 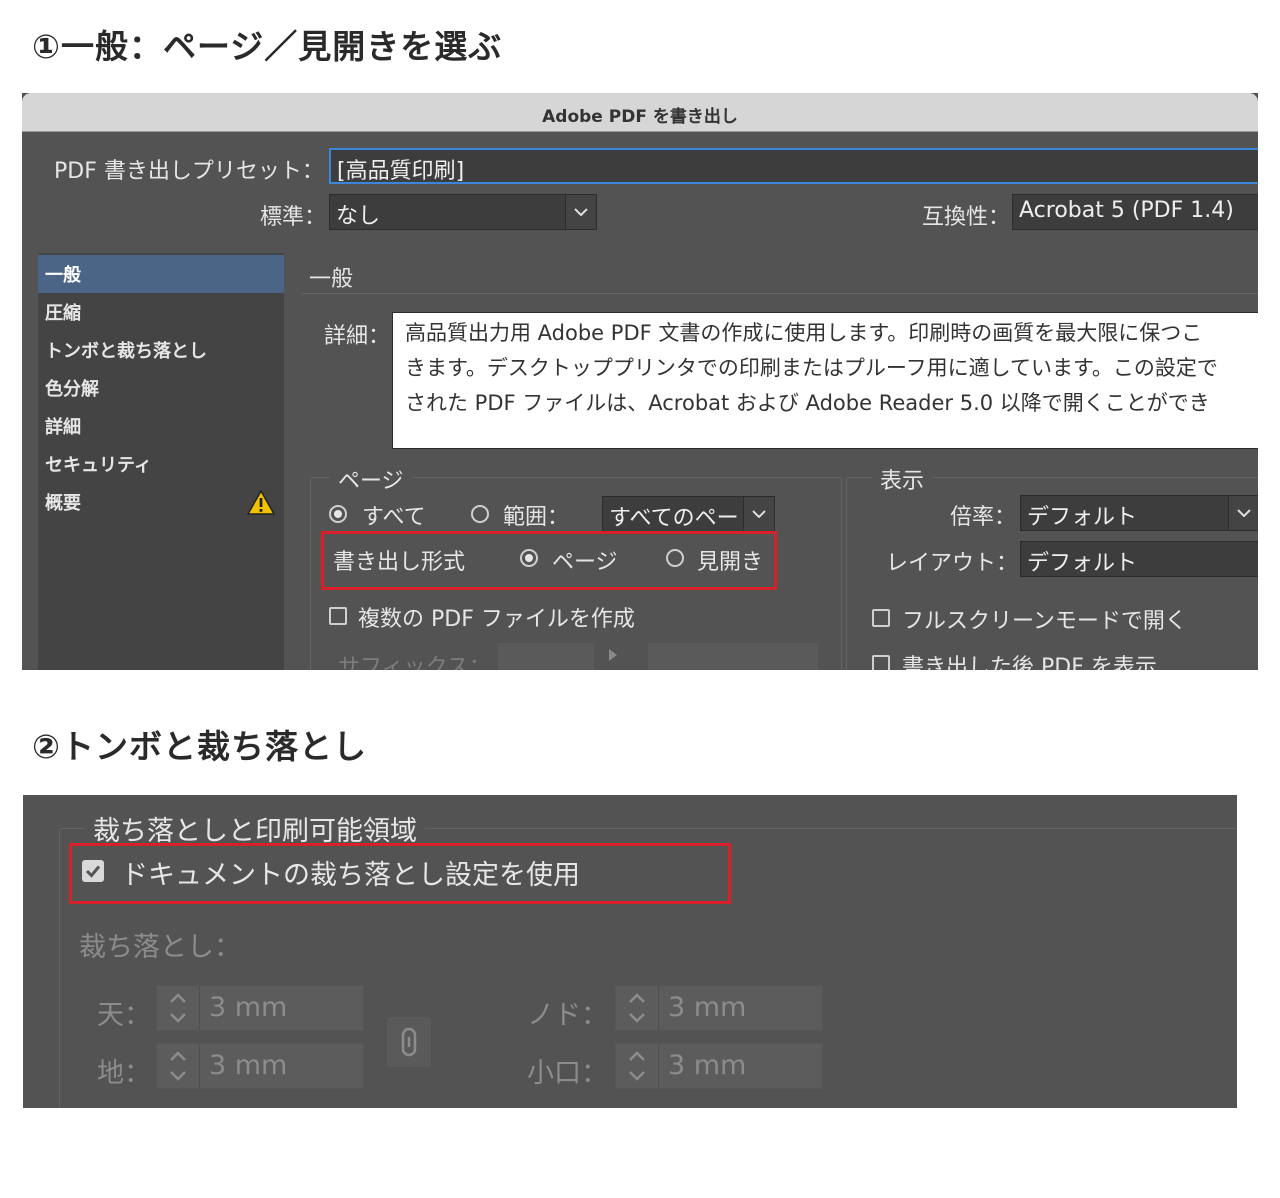 What do you see at coordinates (1139, 559) in the screenshot?
I see `layout-select: デフォルト` at bounding box center [1139, 559].